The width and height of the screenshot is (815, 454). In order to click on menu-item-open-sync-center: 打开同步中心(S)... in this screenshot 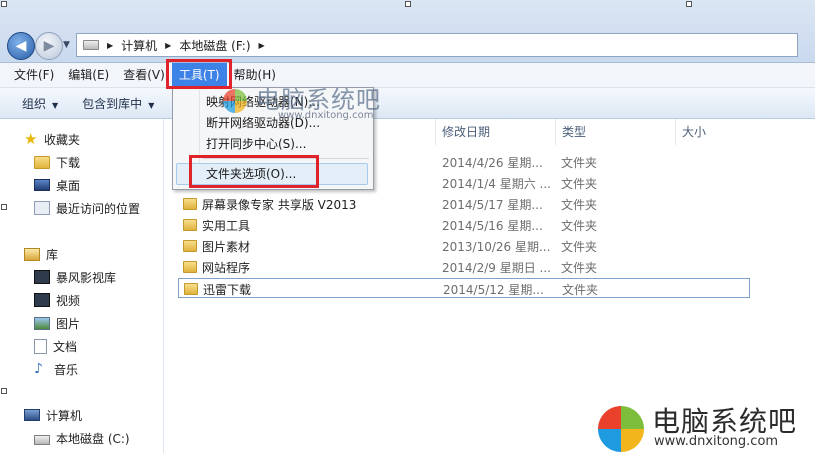, I will do `click(256, 144)`.